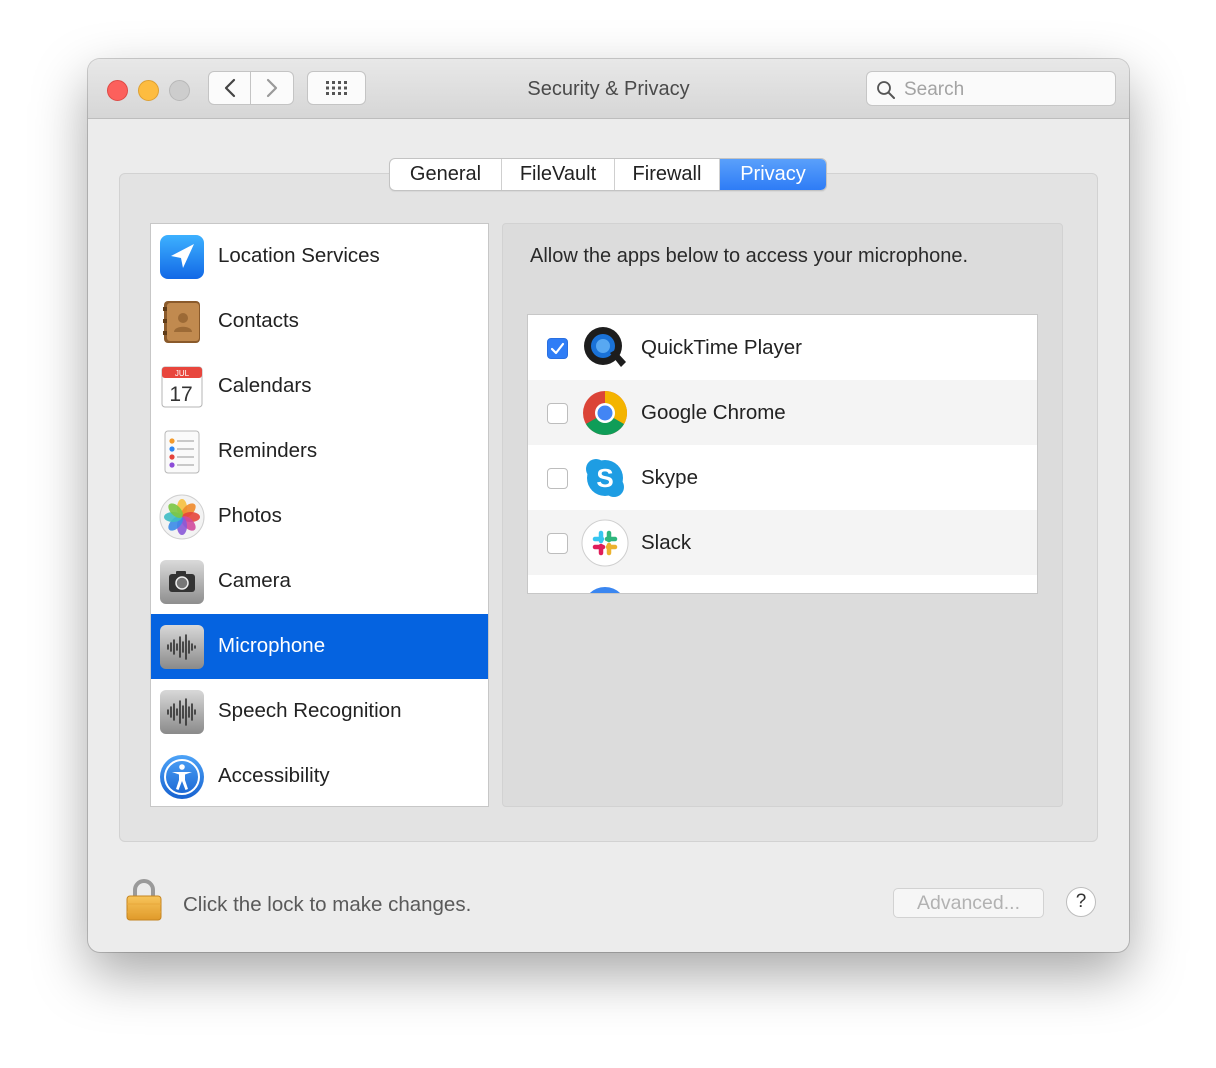  What do you see at coordinates (557, 543) in the screenshot?
I see `slack-checkbox` at bounding box center [557, 543].